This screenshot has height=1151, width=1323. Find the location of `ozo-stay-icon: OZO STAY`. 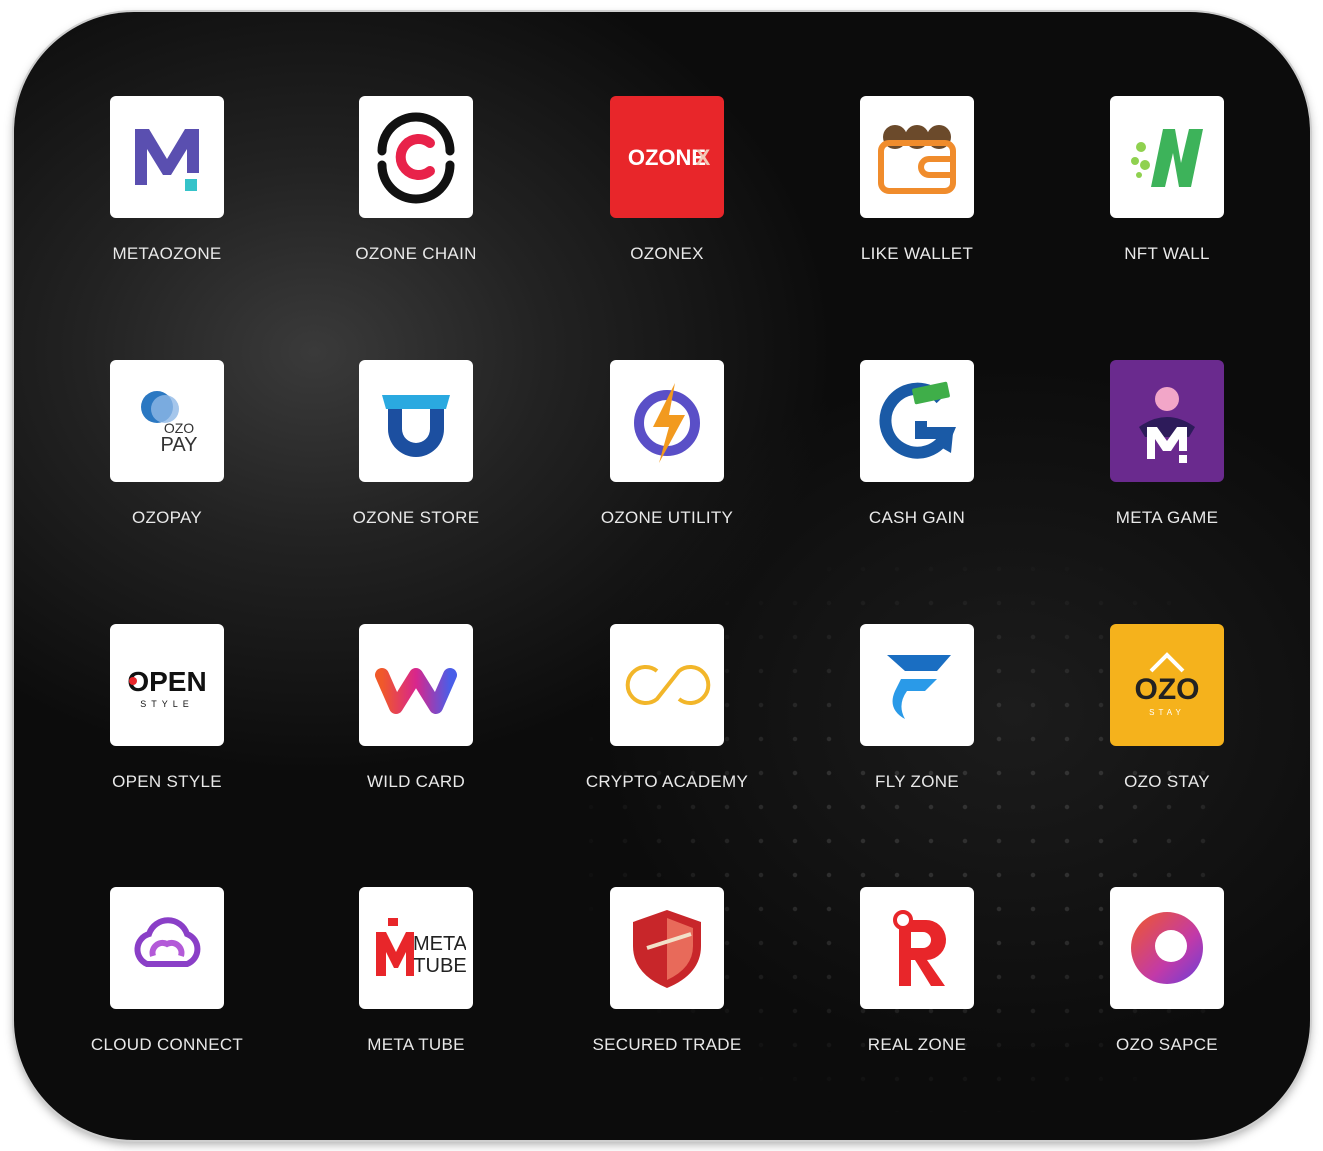

ozo-stay-icon: OZO STAY is located at coordinates (1167, 685).